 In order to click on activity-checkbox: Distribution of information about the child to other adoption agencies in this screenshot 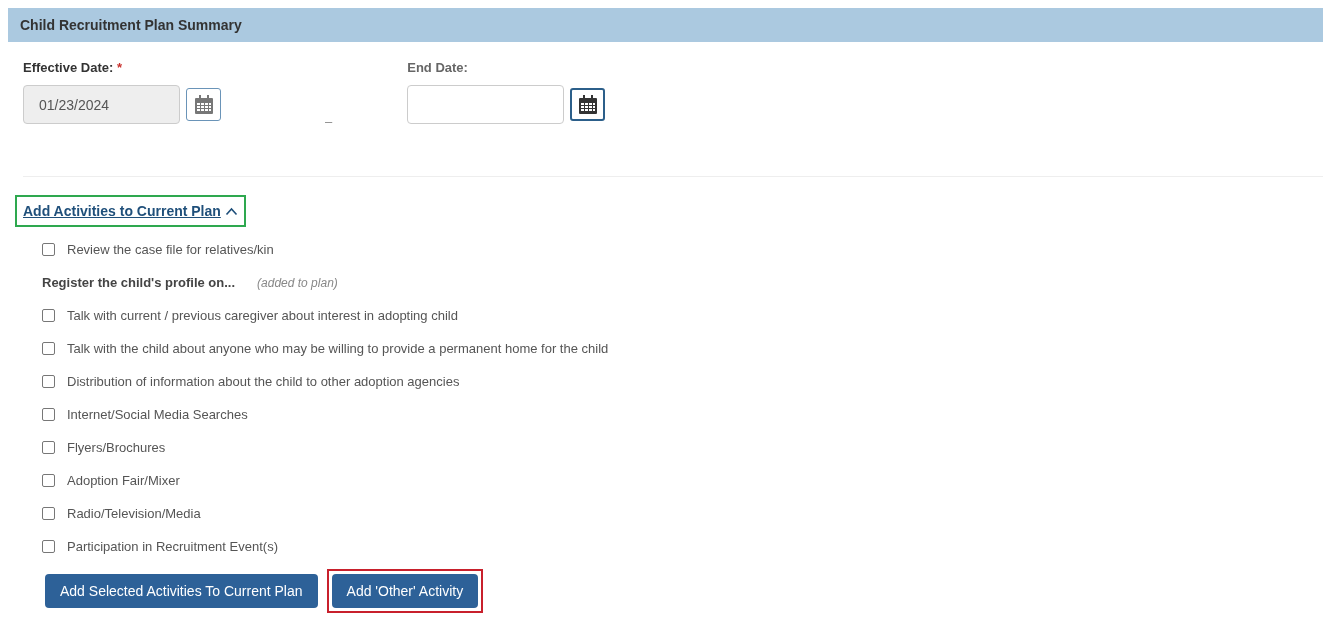, I will do `click(682, 381)`.